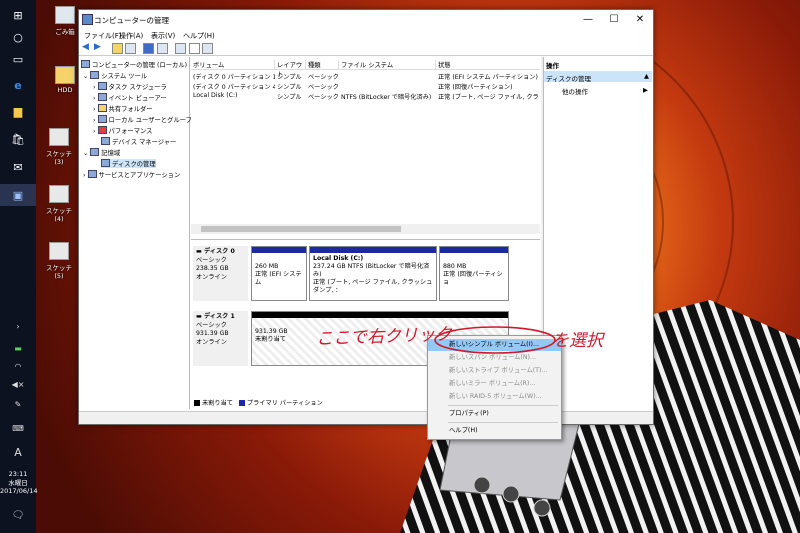 The image size is (800, 533). Describe the element at coordinates (59, 204) in the screenshot. I see `desktop-icon-sketch-4: スケッチ (4)` at that location.